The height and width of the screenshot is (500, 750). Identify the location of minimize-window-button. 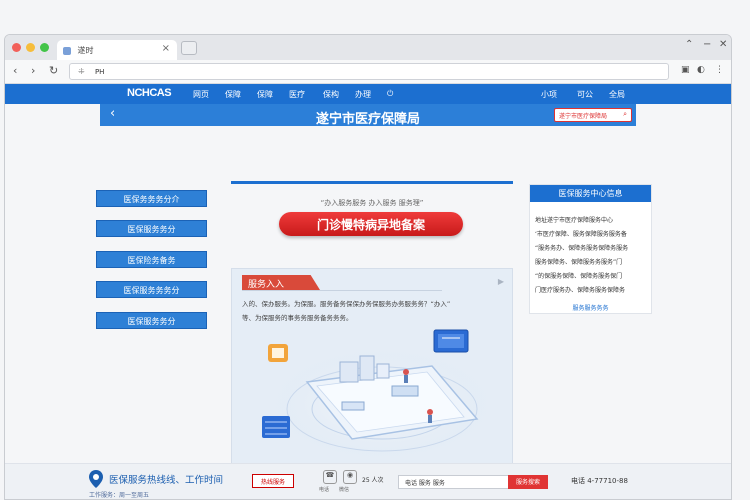
(30, 47).